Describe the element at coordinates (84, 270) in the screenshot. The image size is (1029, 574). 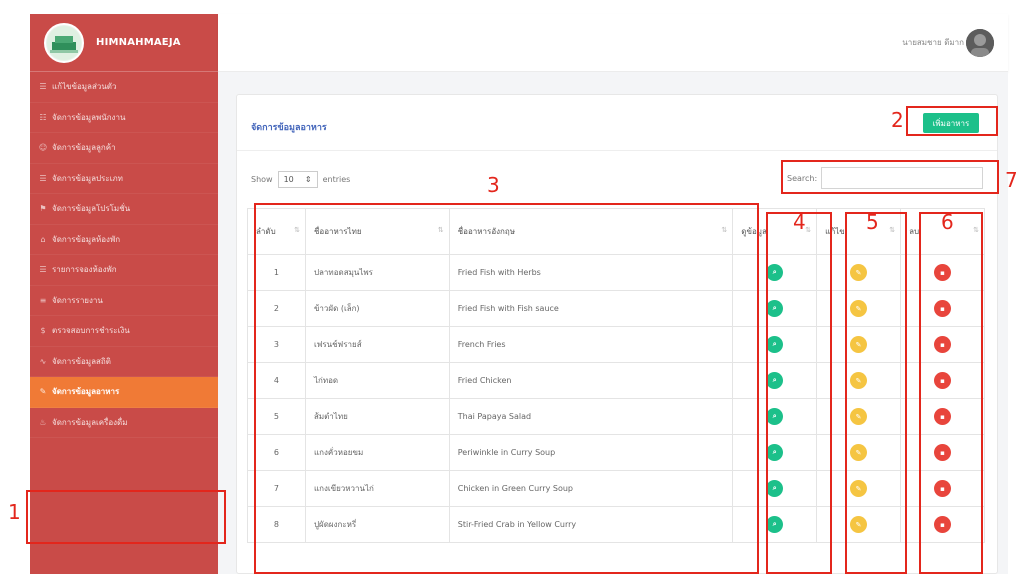
I see `sidebar-item-label: รายการจองห้องพัก` at that location.